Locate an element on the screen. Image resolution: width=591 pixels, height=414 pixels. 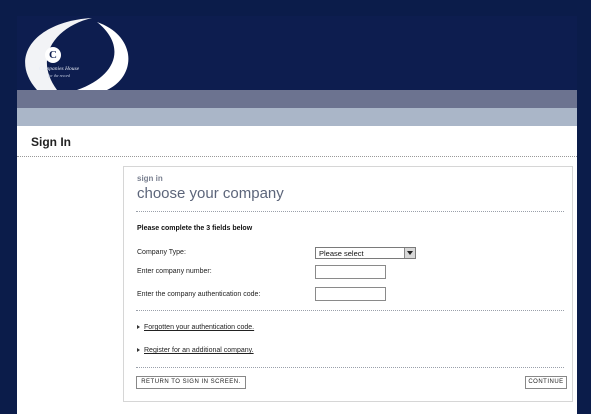
left-column is located at coordinates (68, 286).